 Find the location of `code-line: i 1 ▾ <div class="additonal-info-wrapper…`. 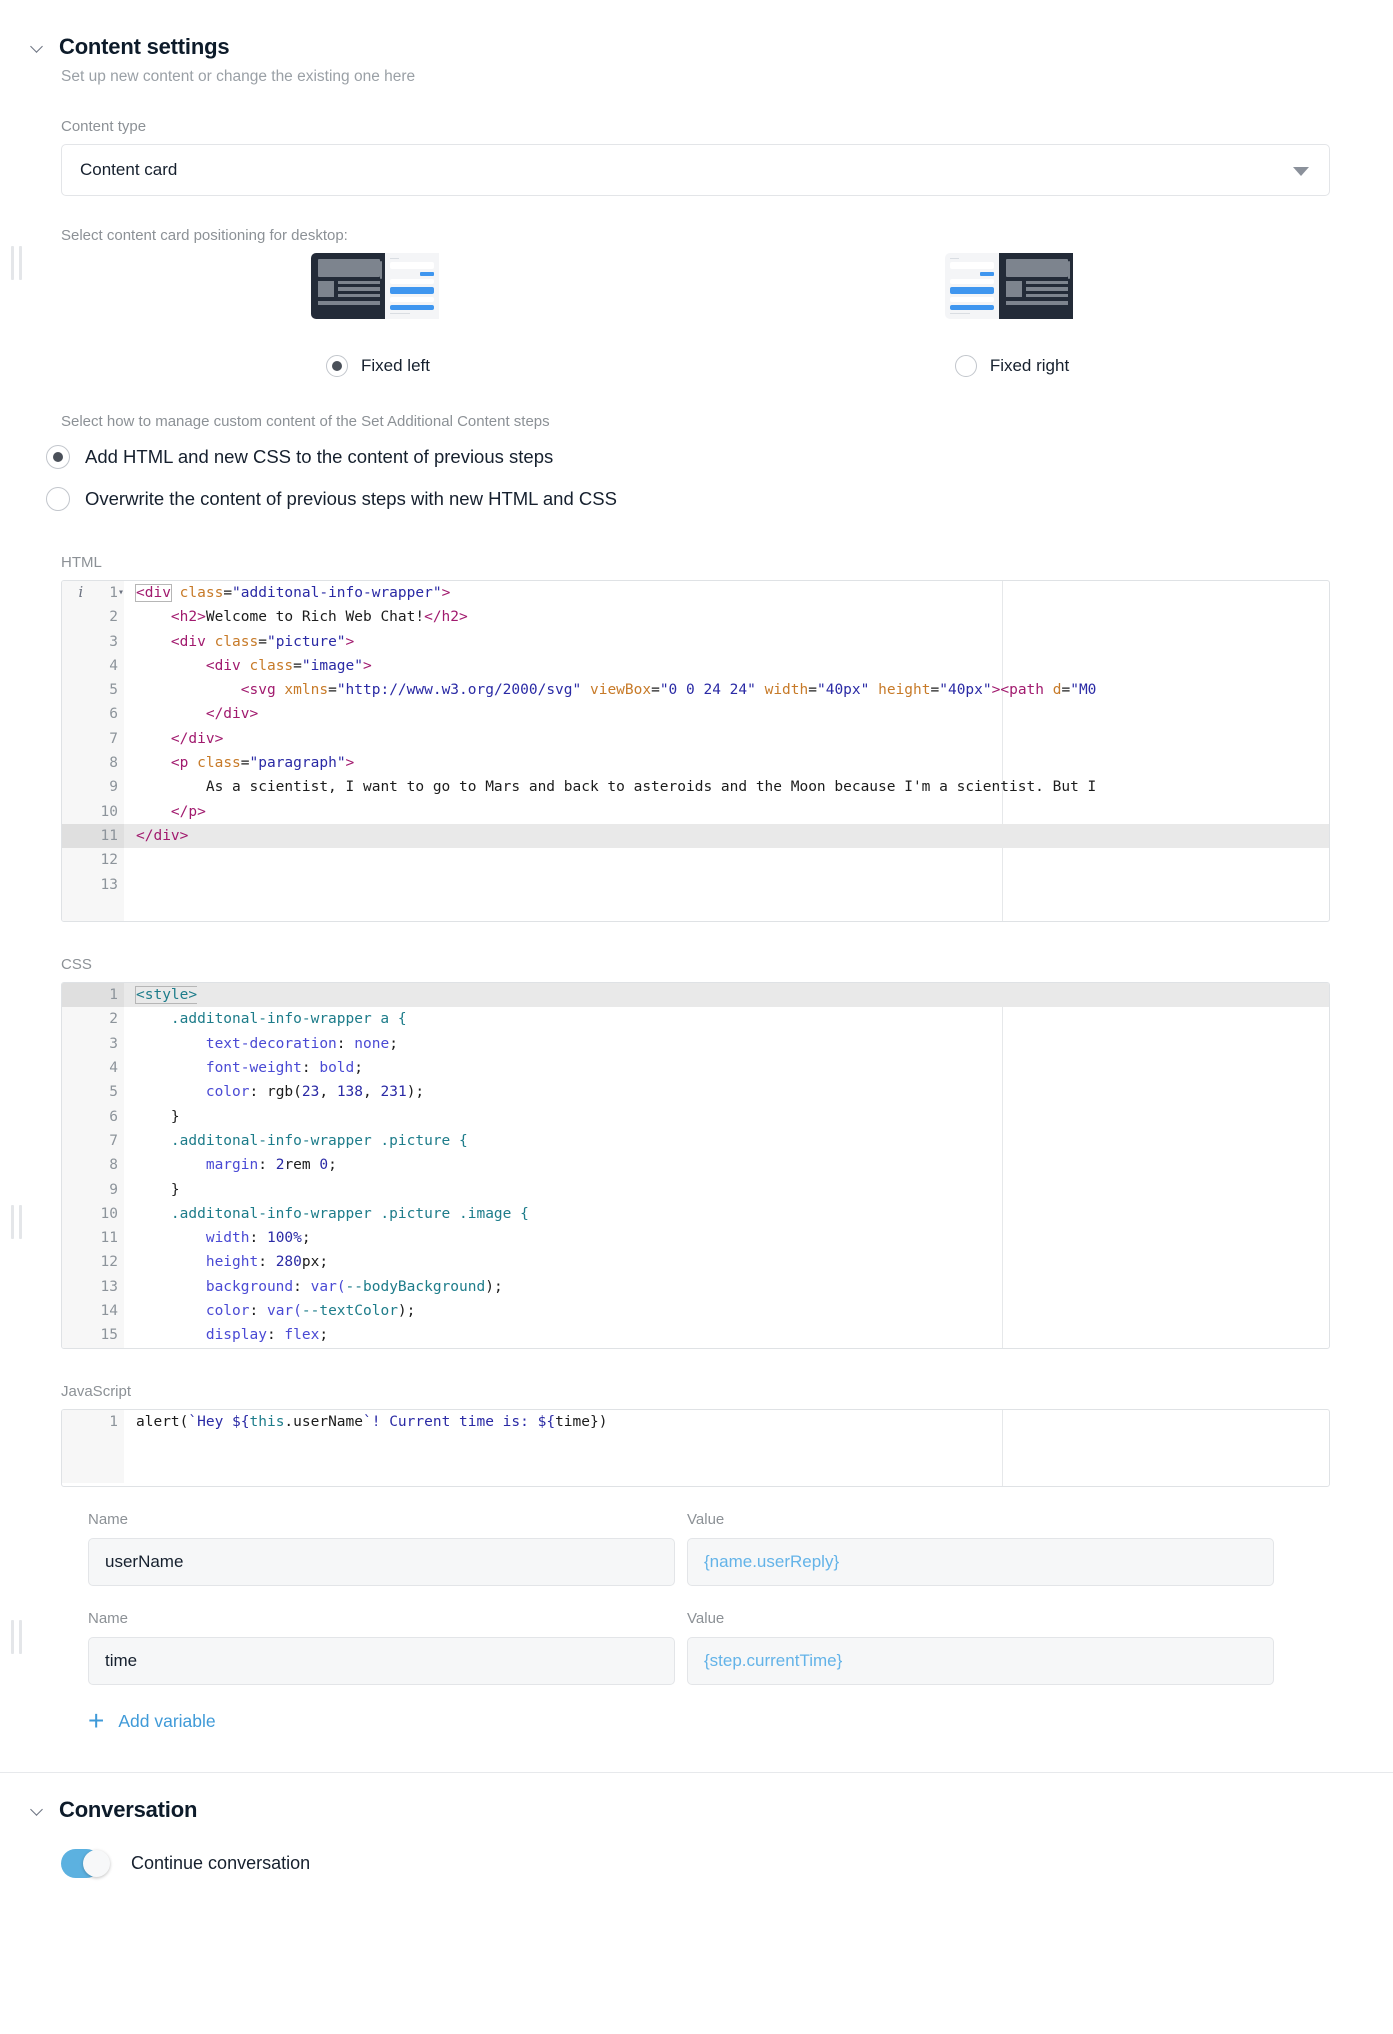

code-line: i 1 ▾ <div class="additonal-info-wrapper… is located at coordinates (695, 593).